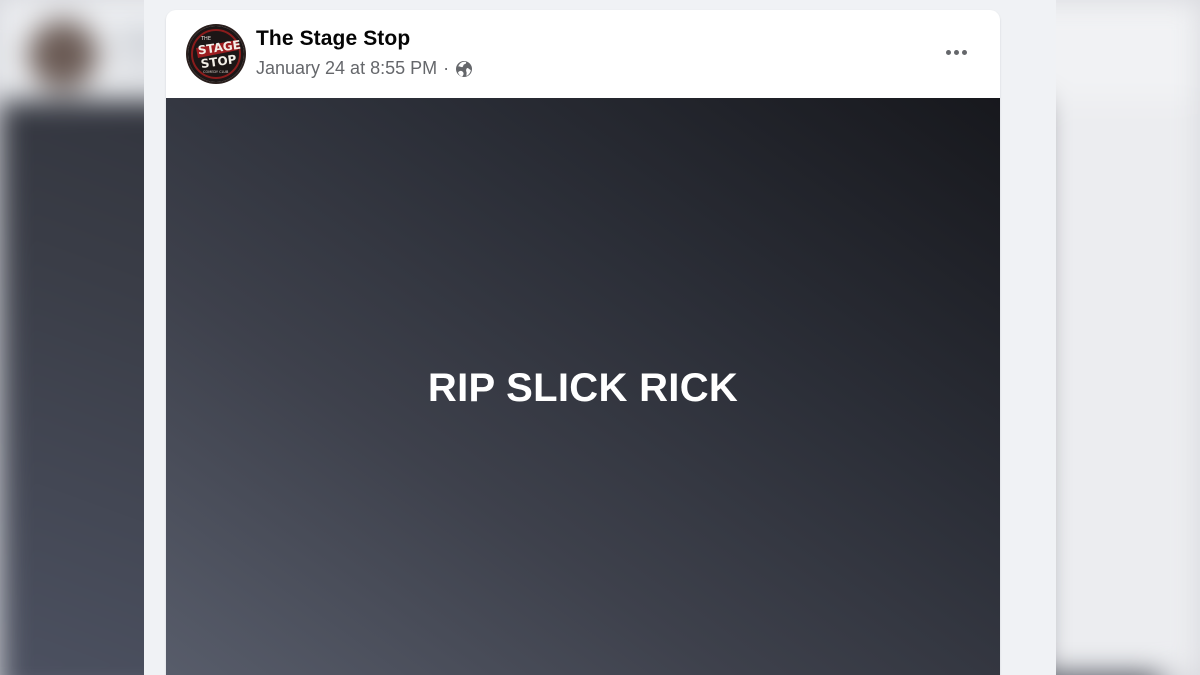 The image size is (1200, 675). Describe the element at coordinates (464, 69) in the screenshot. I see `globe-icon` at that location.